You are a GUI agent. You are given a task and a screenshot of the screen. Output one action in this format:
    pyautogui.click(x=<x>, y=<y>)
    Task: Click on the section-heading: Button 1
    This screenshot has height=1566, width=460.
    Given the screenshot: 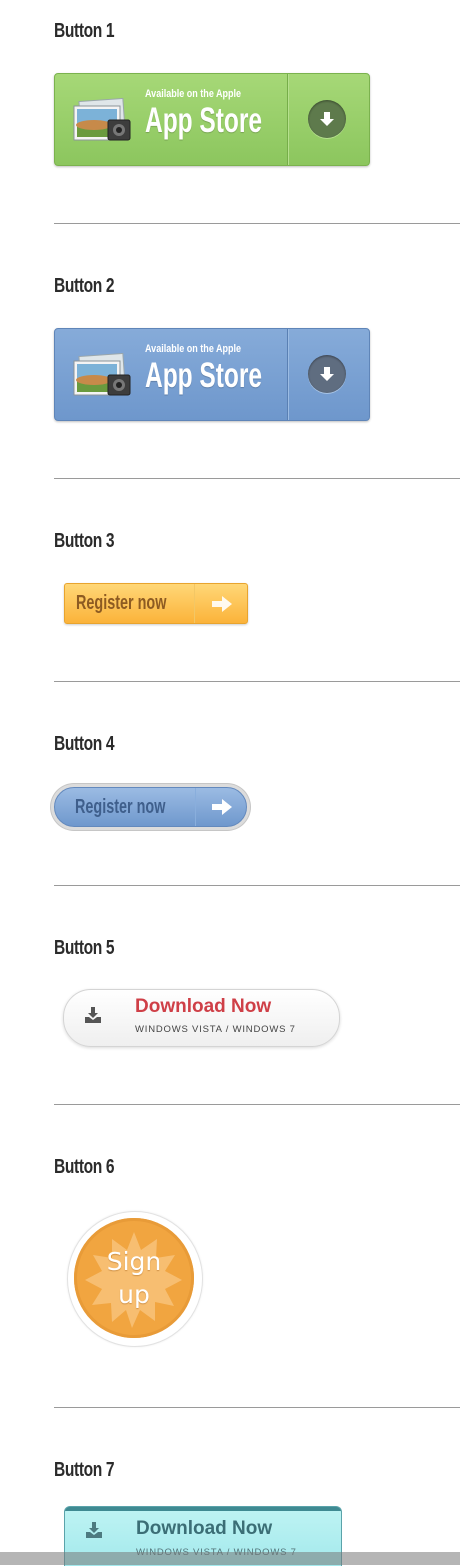 What is the action you would take?
    pyautogui.click(x=84, y=31)
    